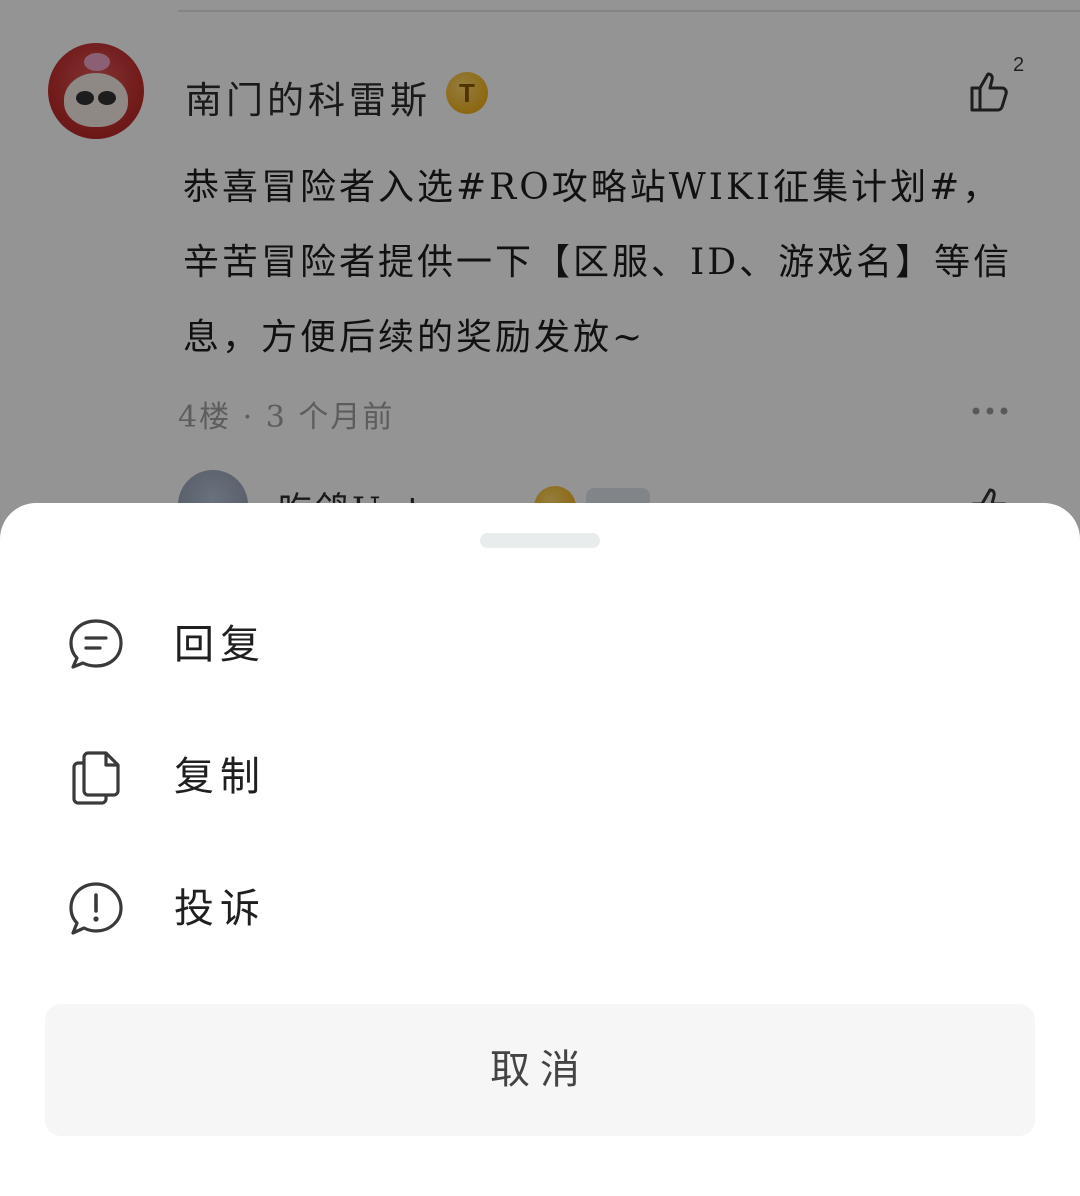  What do you see at coordinates (96, 644) in the screenshot?
I see `message-icon` at bounding box center [96, 644].